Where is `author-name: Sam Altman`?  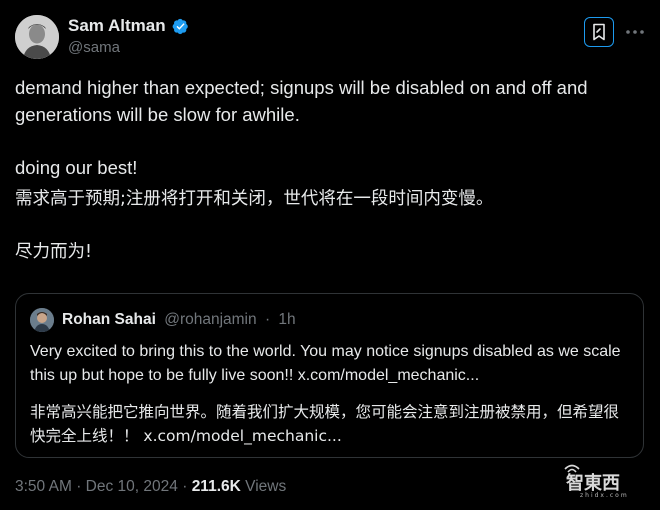
author-name: Sam Altman is located at coordinates (117, 26).